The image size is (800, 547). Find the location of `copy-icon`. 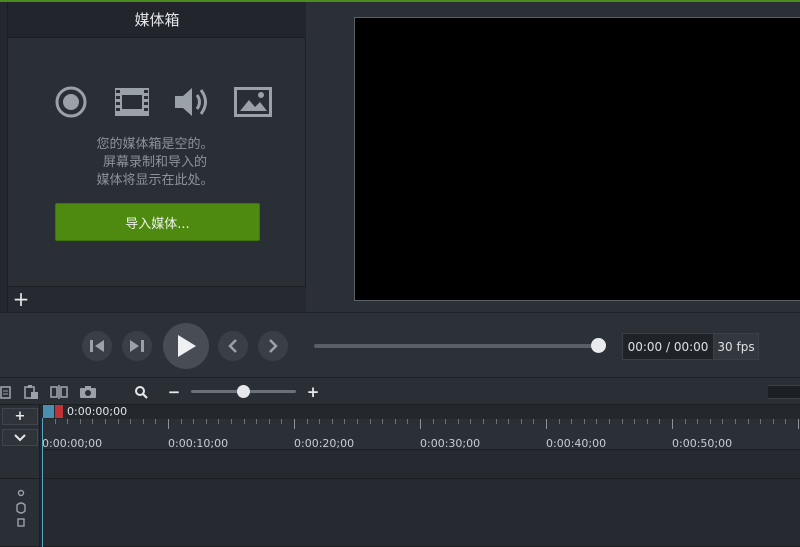

copy-icon is located at coordinates (8, 392).